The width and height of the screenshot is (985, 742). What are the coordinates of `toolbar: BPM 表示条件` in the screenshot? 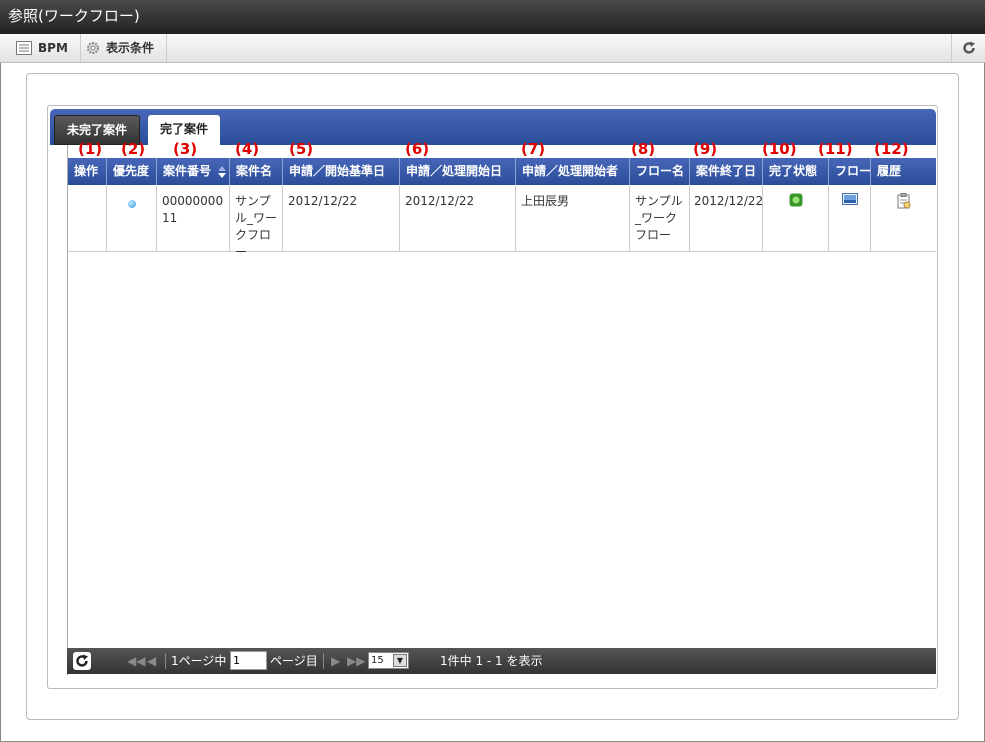 It's located at (492, 48).